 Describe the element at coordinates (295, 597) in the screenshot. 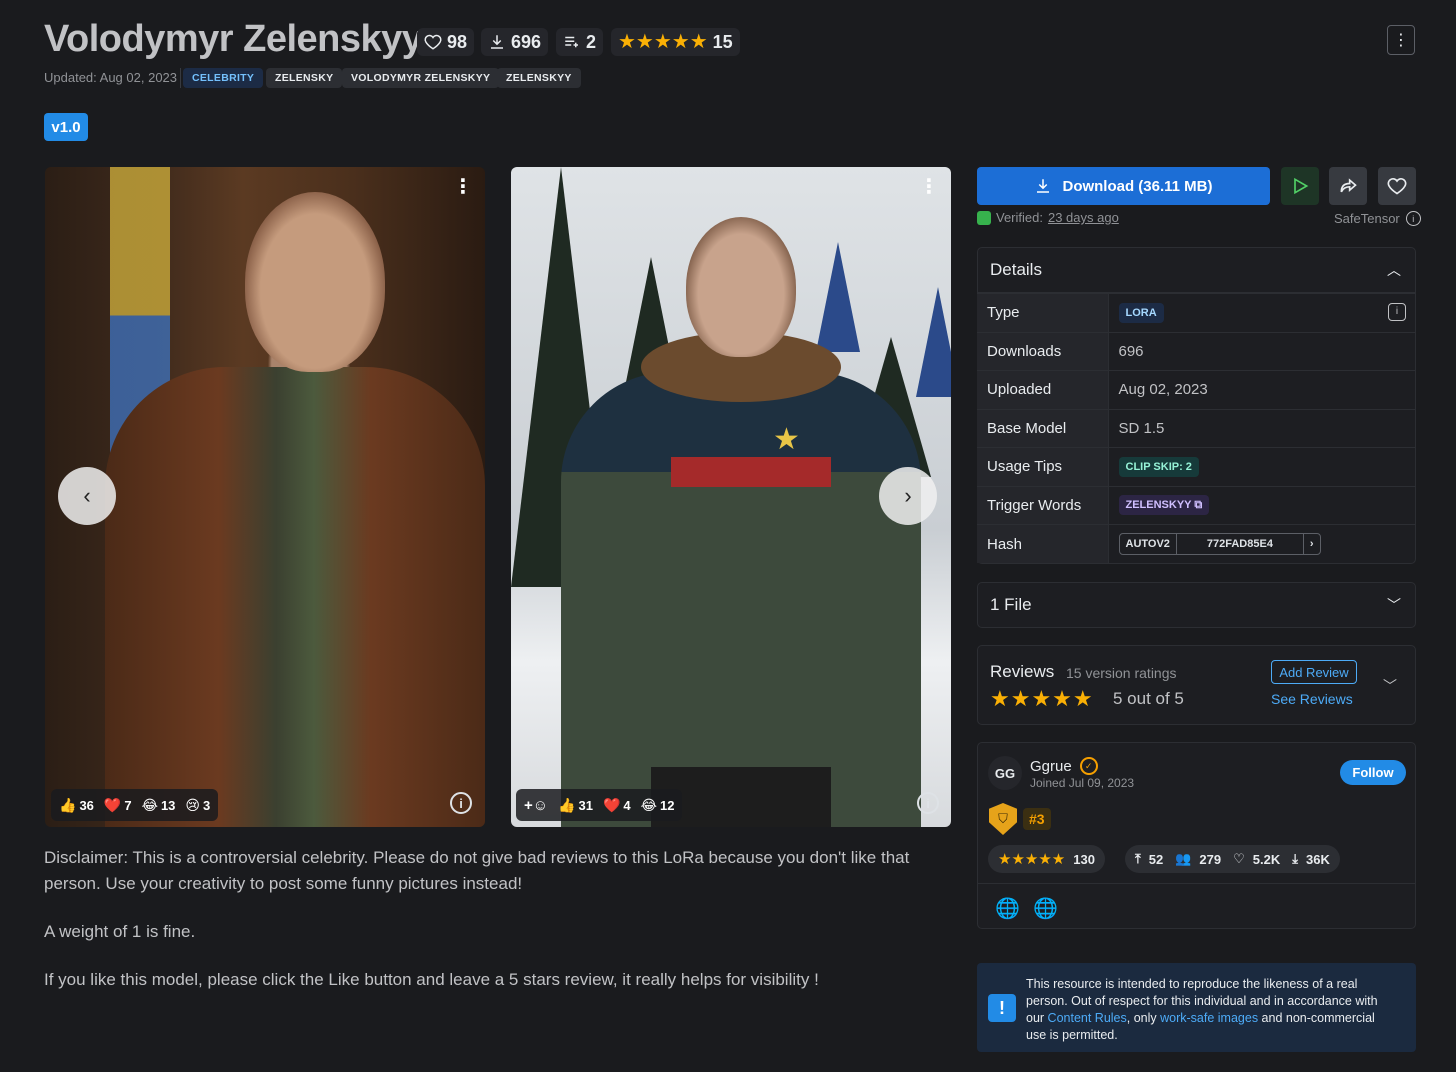

I see `figure-body` at that location.